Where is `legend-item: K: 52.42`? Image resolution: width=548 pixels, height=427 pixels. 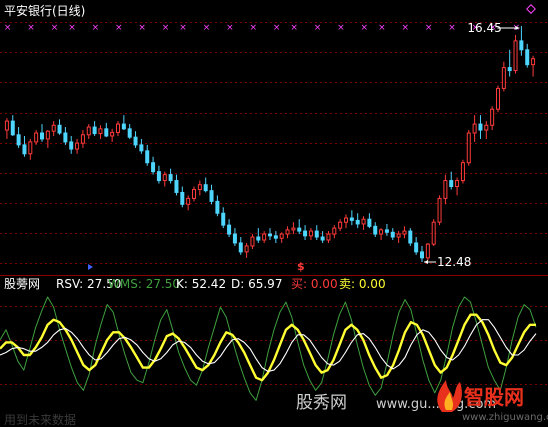 legend-item: K: 52.42 is located at coordinates (201, 284).